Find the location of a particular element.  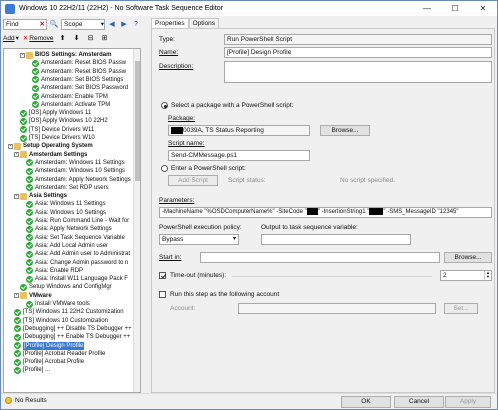

tree-node-label: Asia: Set Task Sequence Variable is located at coordinates (80, 237).